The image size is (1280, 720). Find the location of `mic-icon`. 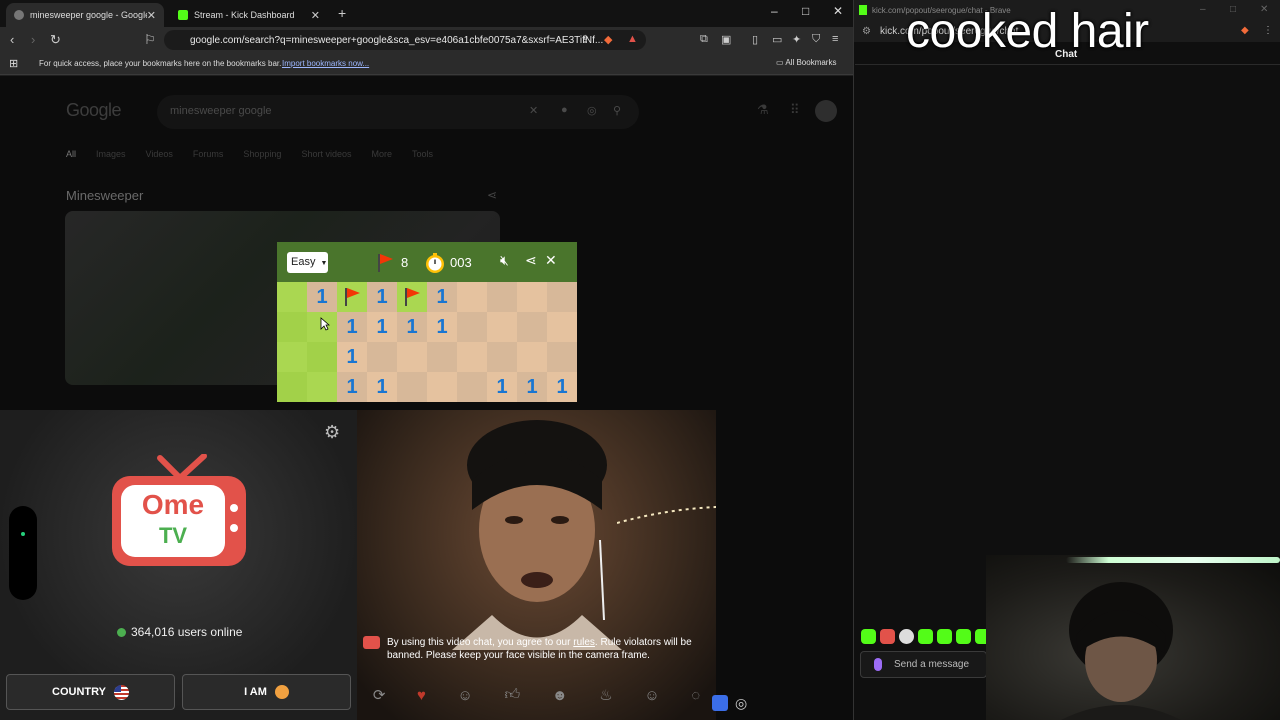

mic-icon is located at coordinates (878, 664).